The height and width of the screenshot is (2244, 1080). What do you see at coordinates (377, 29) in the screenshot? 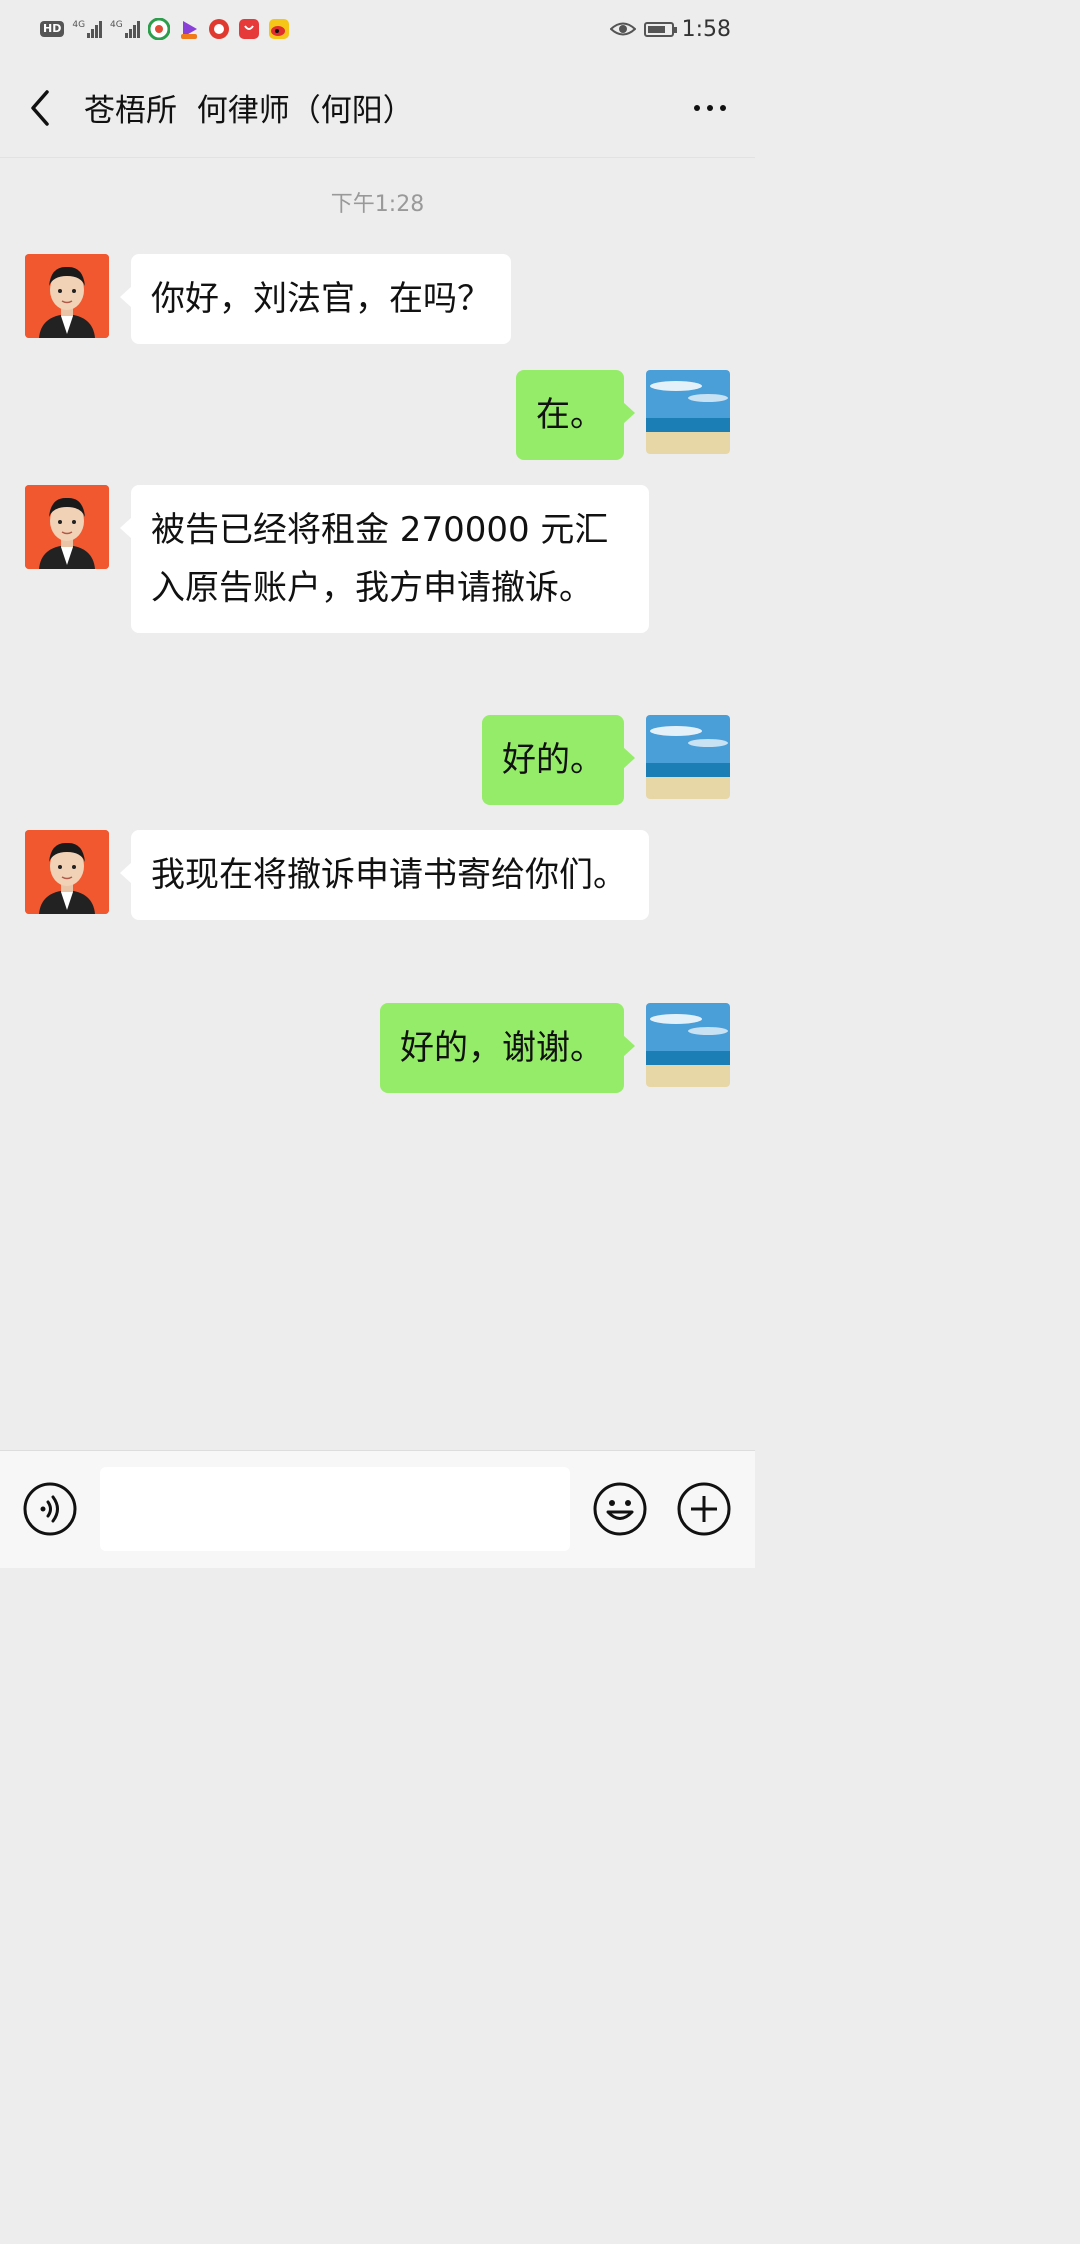
I see `status-bar: HD 4G 4G 1:58` at bounding box center [377, 29].